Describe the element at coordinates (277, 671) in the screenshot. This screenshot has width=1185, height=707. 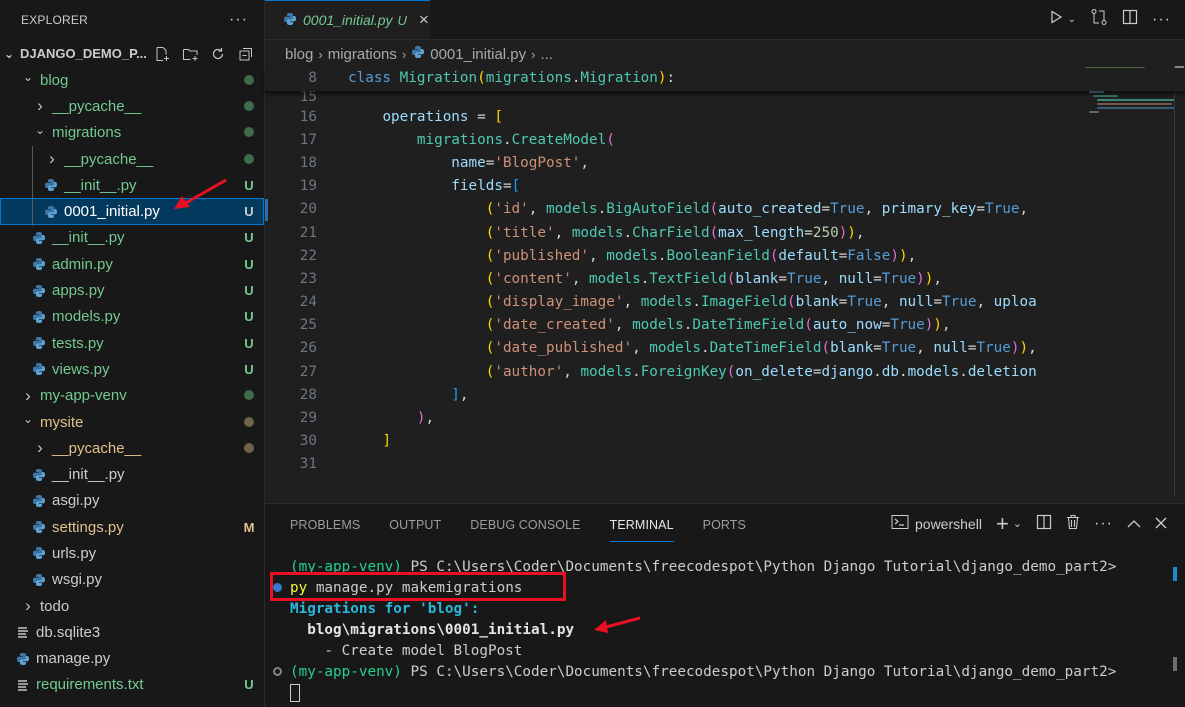
I see `command-decoration-icon` at that location.